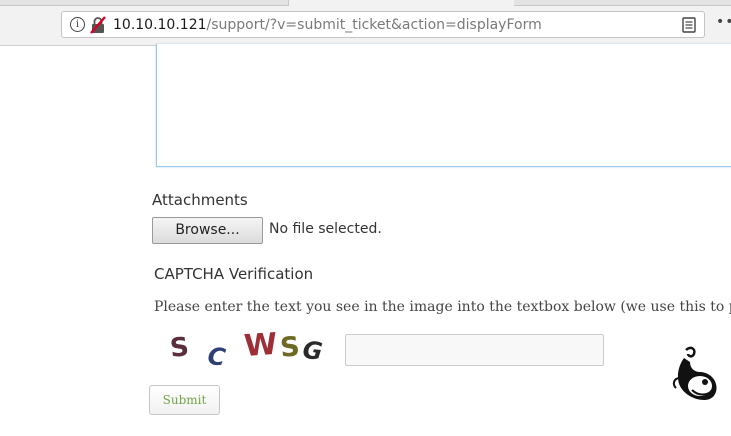 The width and height of the screenshot is (731, 436). I want to click on captcha-char-5: G, so click(312, 351).